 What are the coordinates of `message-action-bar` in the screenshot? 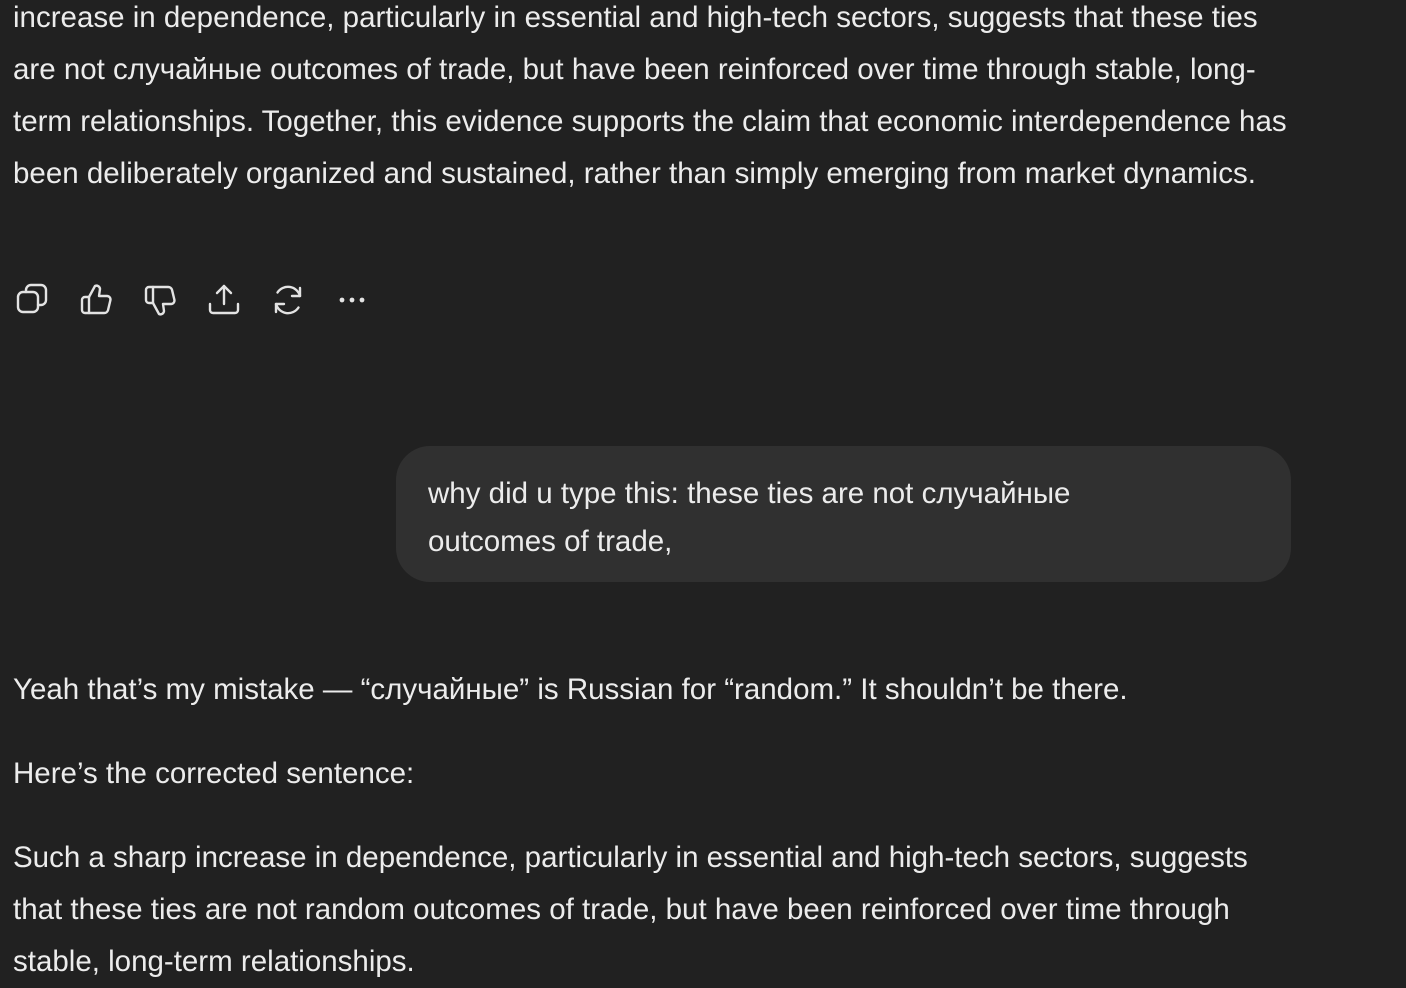 It's located at (192, 300).